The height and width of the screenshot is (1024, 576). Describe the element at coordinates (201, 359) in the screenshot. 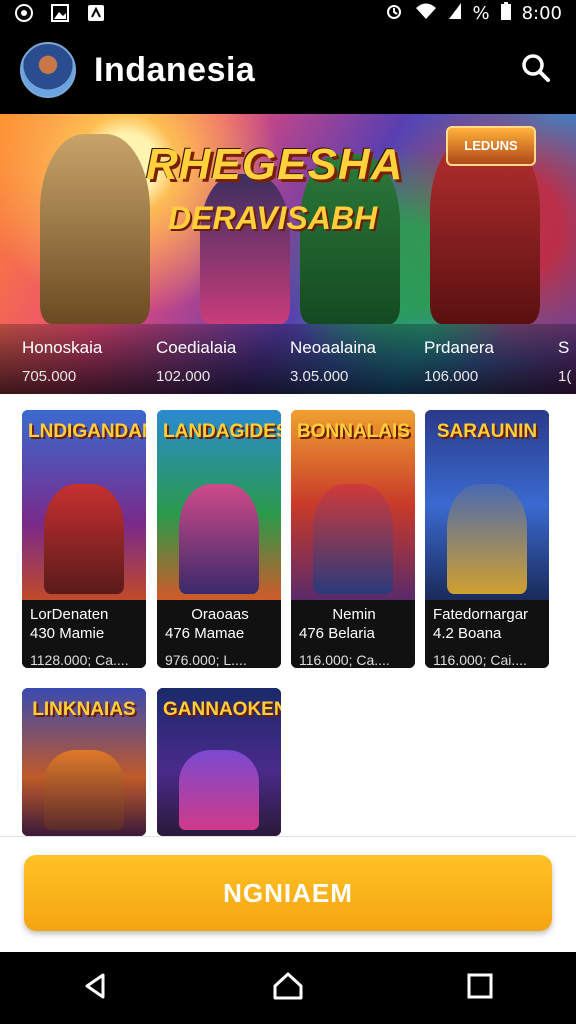

I see `hero-category-item: Coedialaia 102.000` at that location.